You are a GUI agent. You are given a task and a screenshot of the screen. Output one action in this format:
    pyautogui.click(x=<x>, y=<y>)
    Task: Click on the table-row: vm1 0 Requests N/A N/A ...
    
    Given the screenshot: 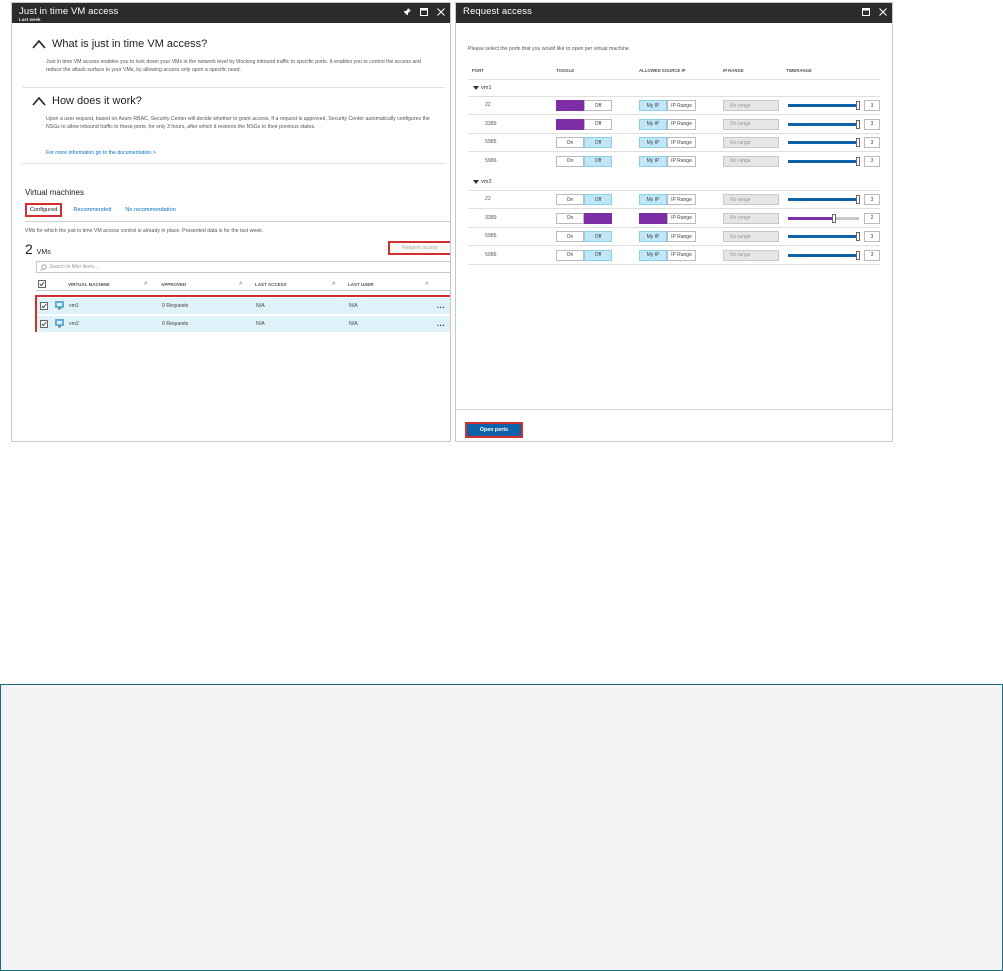 What is the action you would take?
    pyautogui.click(x=243, y=306)
    